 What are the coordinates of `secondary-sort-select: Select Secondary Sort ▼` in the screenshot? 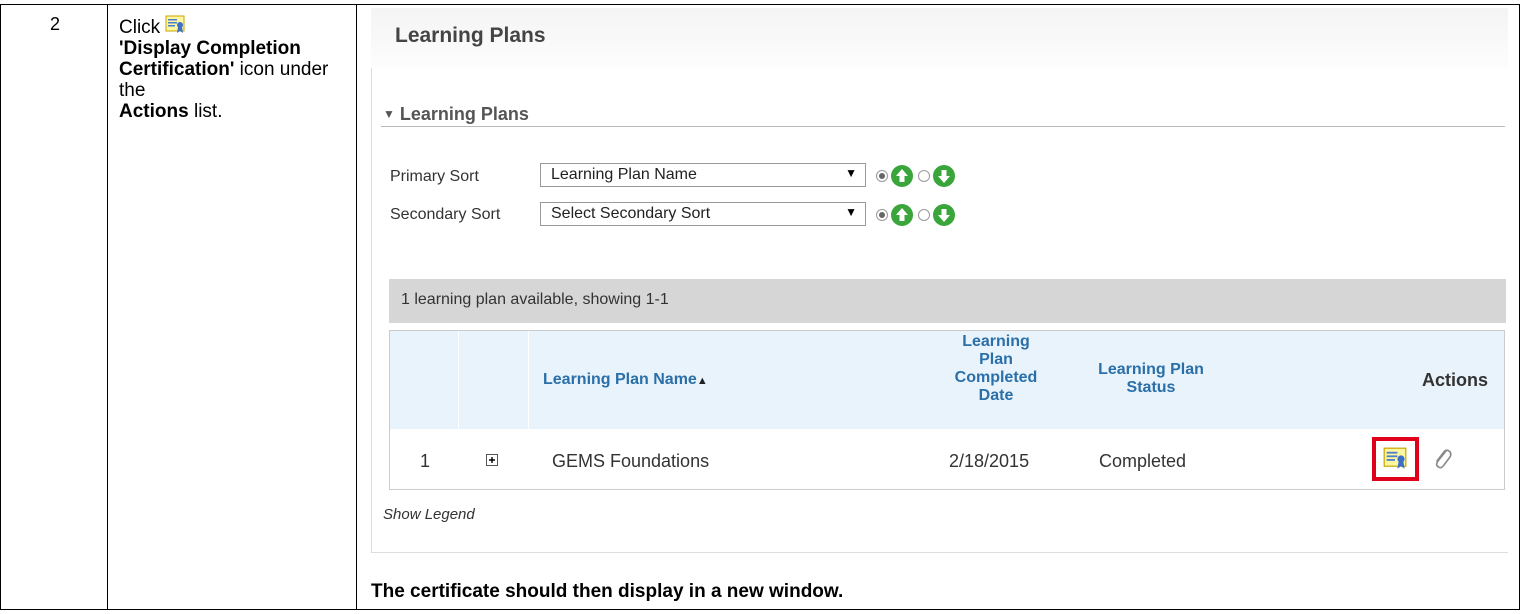 It's located at (703, 214).